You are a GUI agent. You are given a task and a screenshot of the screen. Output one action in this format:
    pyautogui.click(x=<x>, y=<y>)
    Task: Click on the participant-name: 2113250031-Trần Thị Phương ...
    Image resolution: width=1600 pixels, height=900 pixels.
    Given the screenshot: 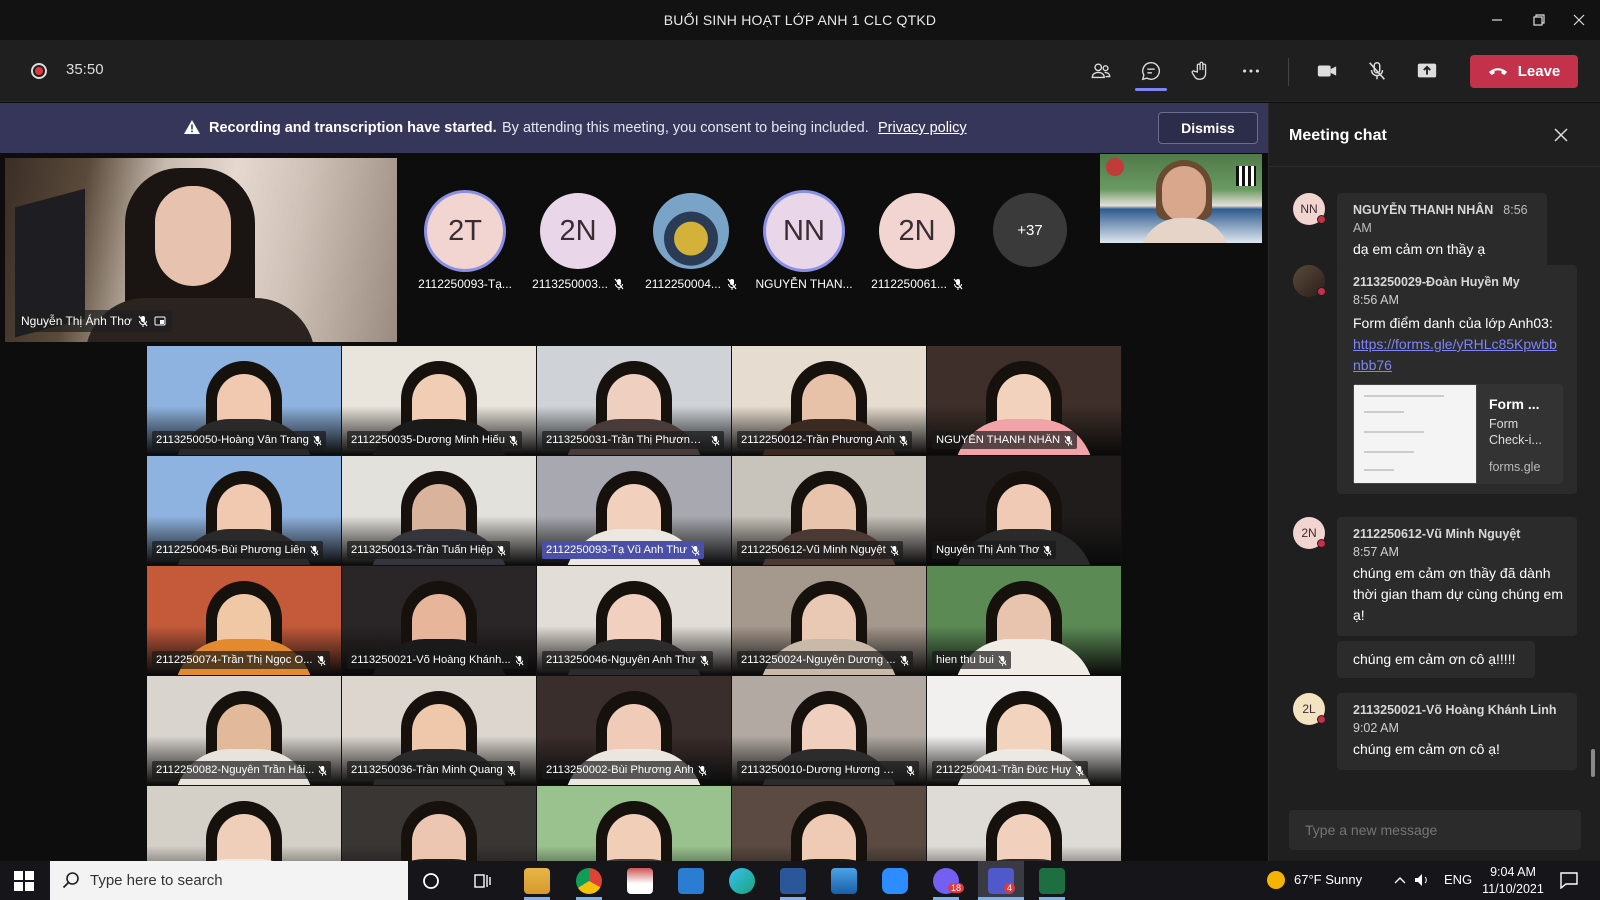 What is the action you would take?
    pyautogui.click(x=627, y=440)
    